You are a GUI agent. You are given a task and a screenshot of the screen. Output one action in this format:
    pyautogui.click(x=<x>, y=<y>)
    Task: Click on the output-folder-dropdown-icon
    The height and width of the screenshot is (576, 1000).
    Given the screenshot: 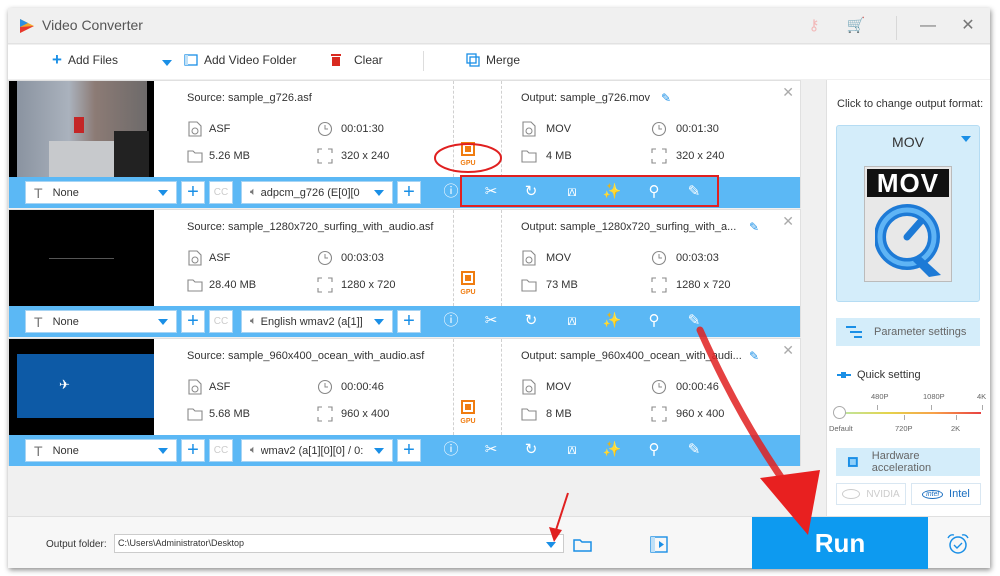 What is the action you would take?
    pyautogui.click(x=551, y=545)
    